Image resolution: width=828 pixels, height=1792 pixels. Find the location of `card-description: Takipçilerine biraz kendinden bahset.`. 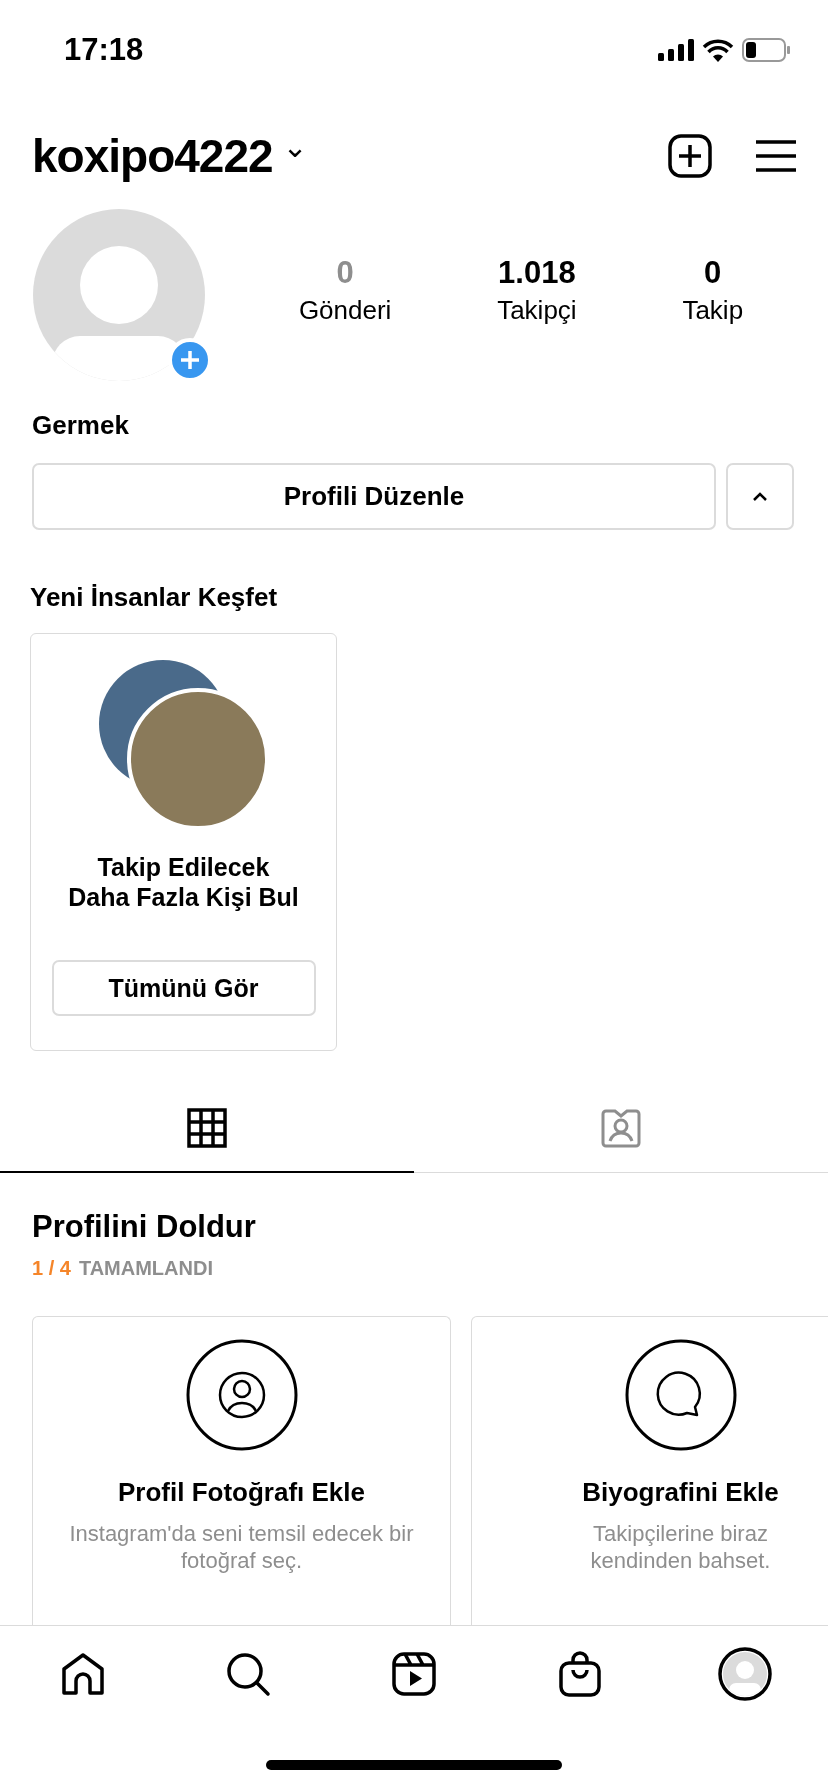

card-description: Takipçilerine biraz kendinden bahset. is located at coordinates (680, 1547).